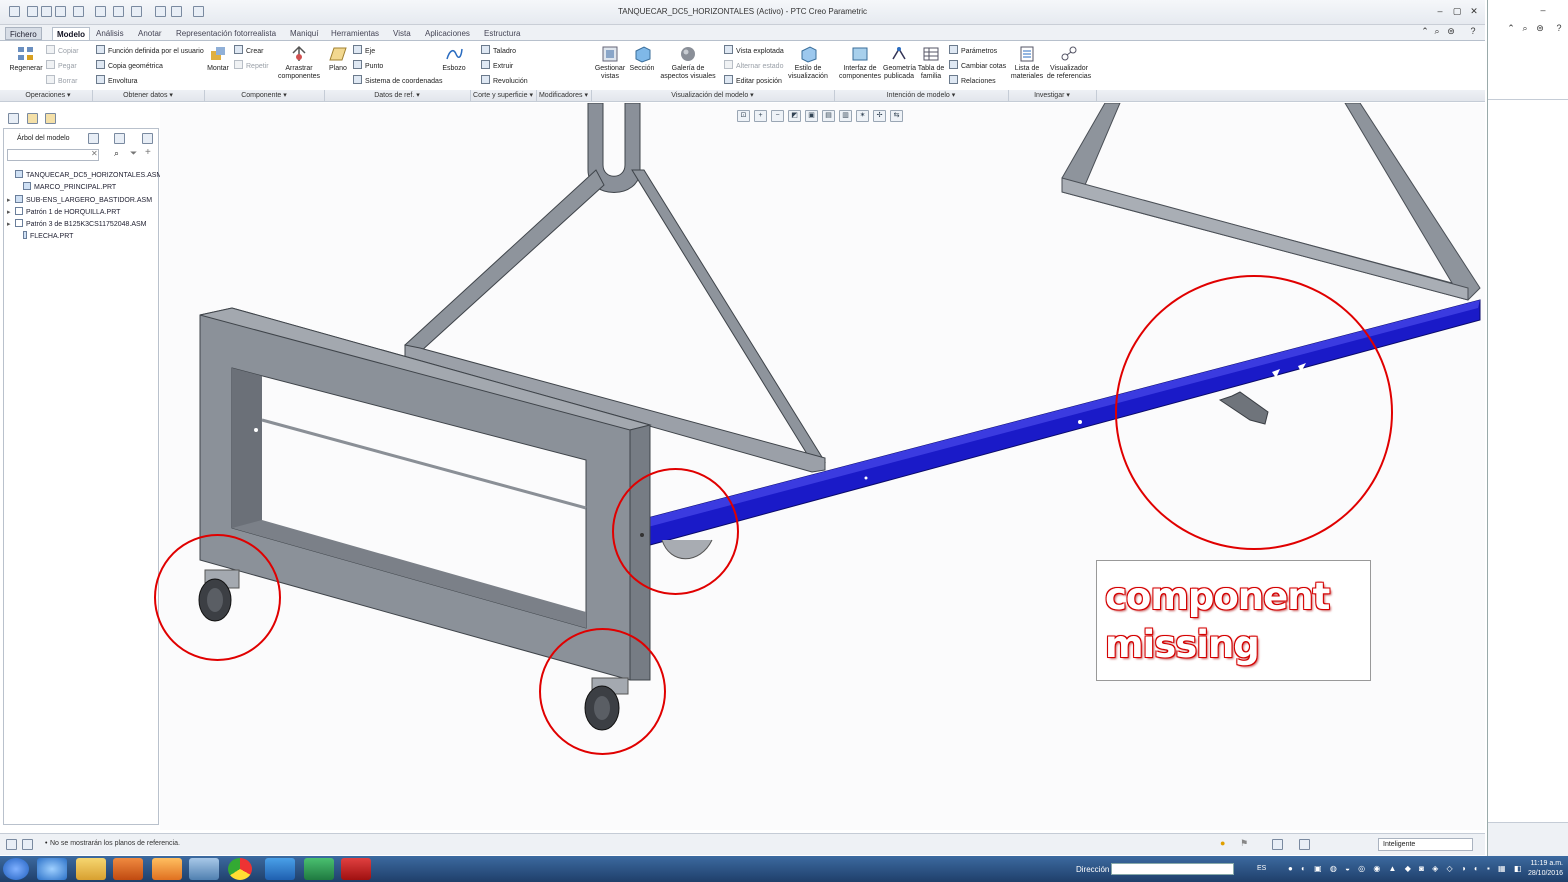 The width and height of the screenshot is (1568, 882). Describe the element at coordinates (61, 65) in the screenshot. I see `pegar-button: Pegar` at that location.